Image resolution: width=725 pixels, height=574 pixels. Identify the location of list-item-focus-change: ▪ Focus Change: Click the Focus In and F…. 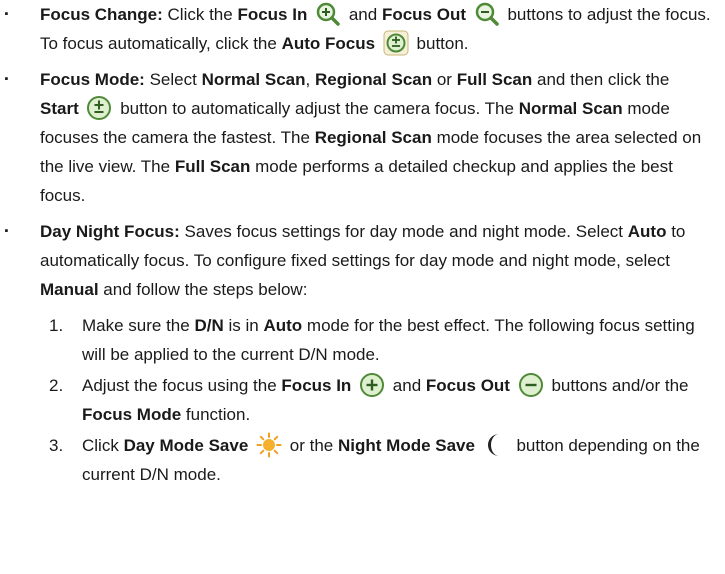
(355, 29).